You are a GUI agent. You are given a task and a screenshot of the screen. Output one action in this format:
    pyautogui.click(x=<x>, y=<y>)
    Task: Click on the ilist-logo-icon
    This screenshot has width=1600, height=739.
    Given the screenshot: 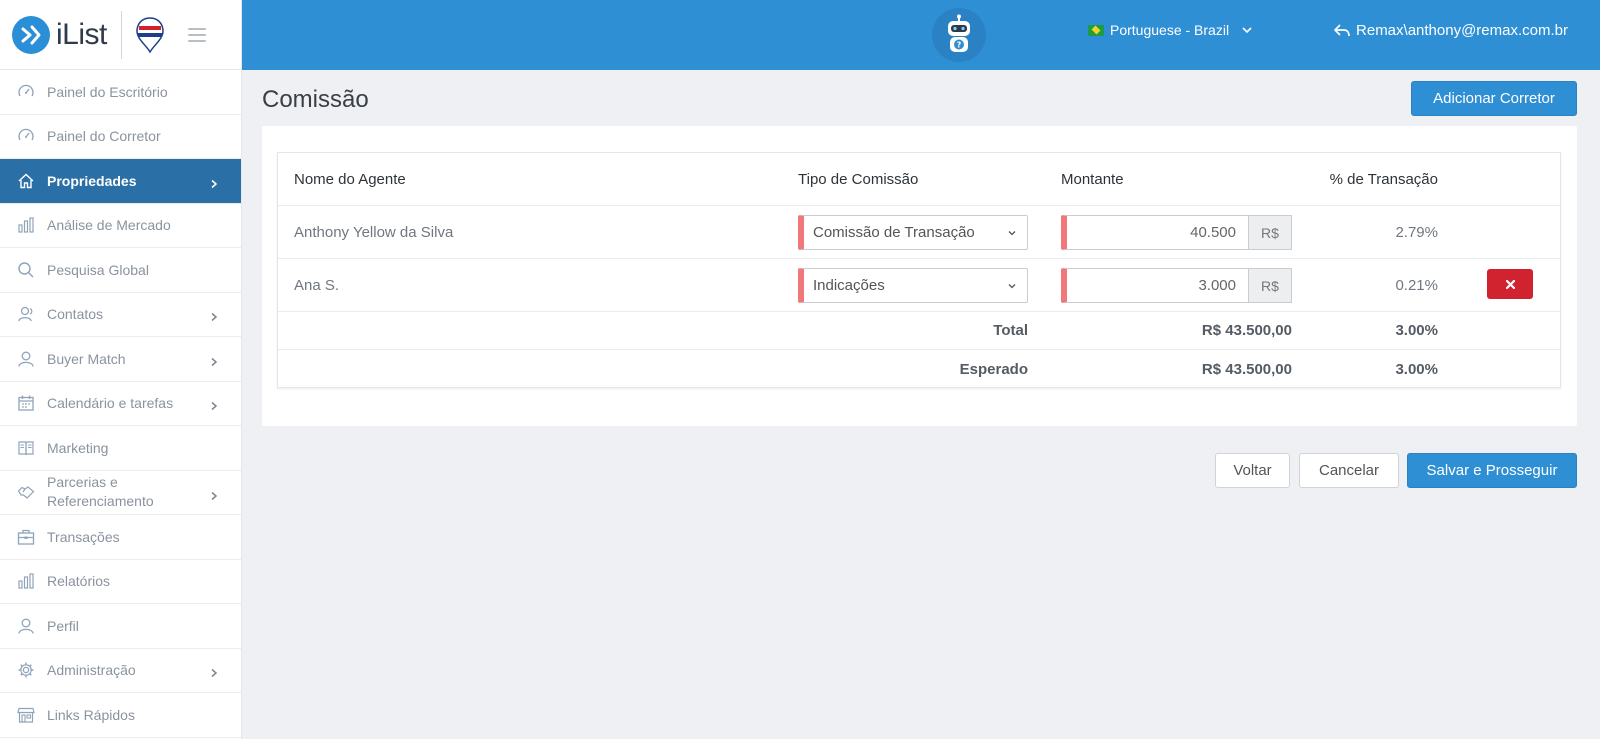 What is the action you would take?
    pyautogui.click(x=31, y=34)
    